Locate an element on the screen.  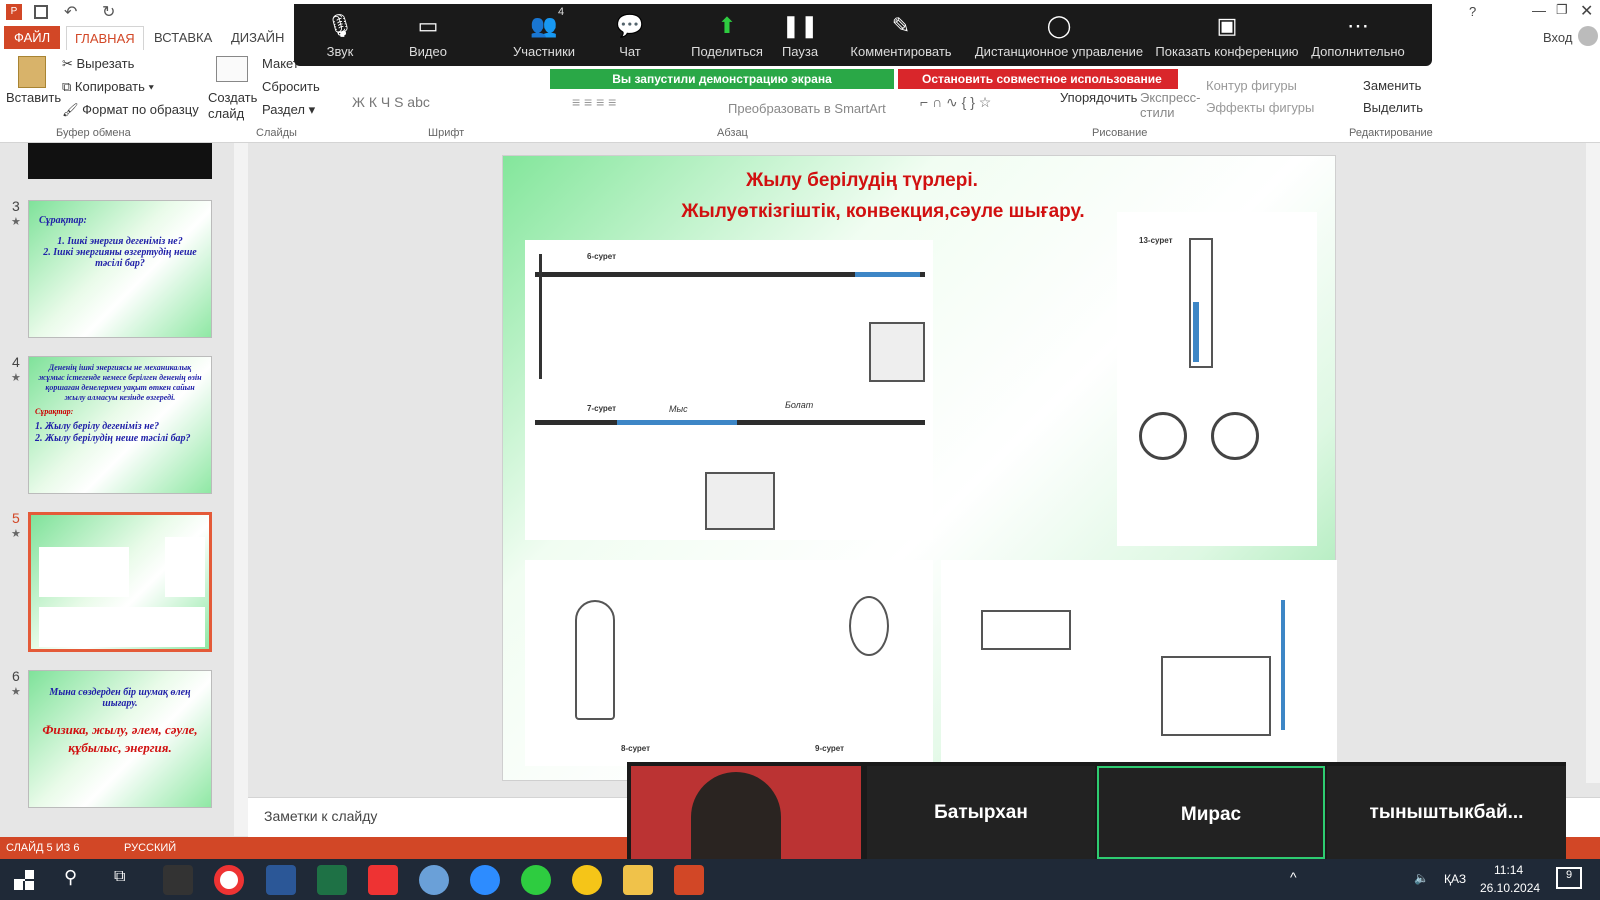
file-explorer-icon is located at coordinates (638, 880).